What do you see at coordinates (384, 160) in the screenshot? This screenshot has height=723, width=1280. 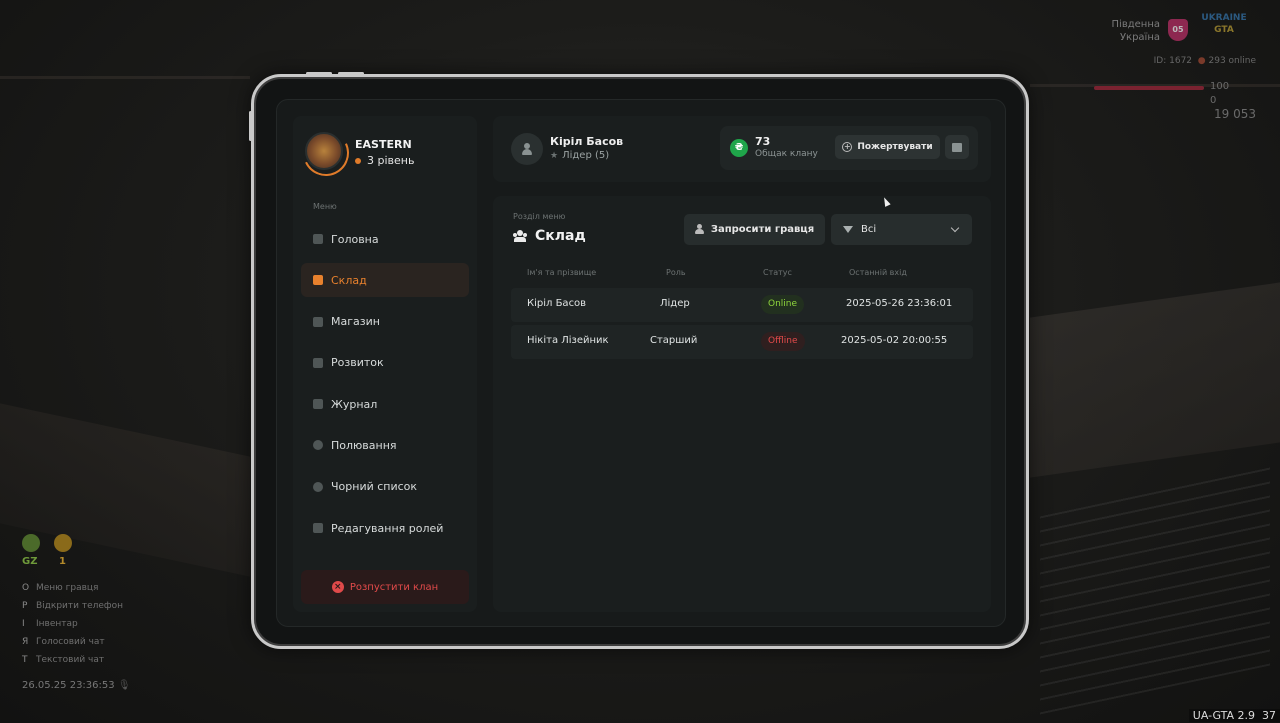 I see `clan-level: 3 рівень` at bounding box center [384, 160].